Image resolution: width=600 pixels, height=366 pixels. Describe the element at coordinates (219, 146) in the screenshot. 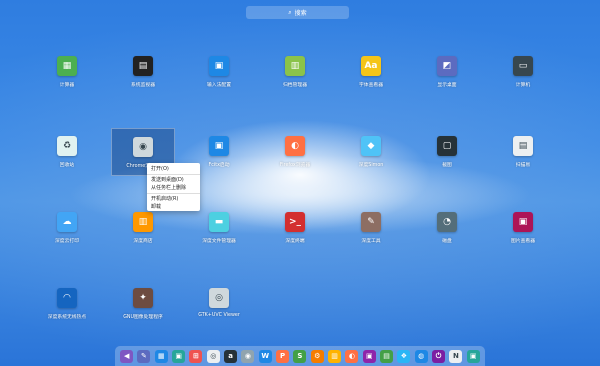

I see `fcitx-icon: ▣` at that location.